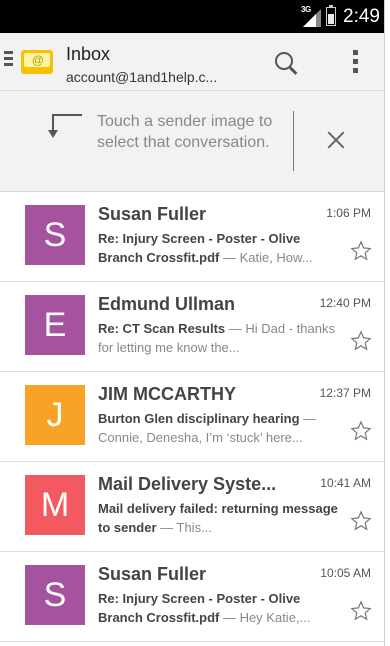  Describe the element at coordinates (55, 415) in the screenshot. I see `sender-avatar: J` at that location.